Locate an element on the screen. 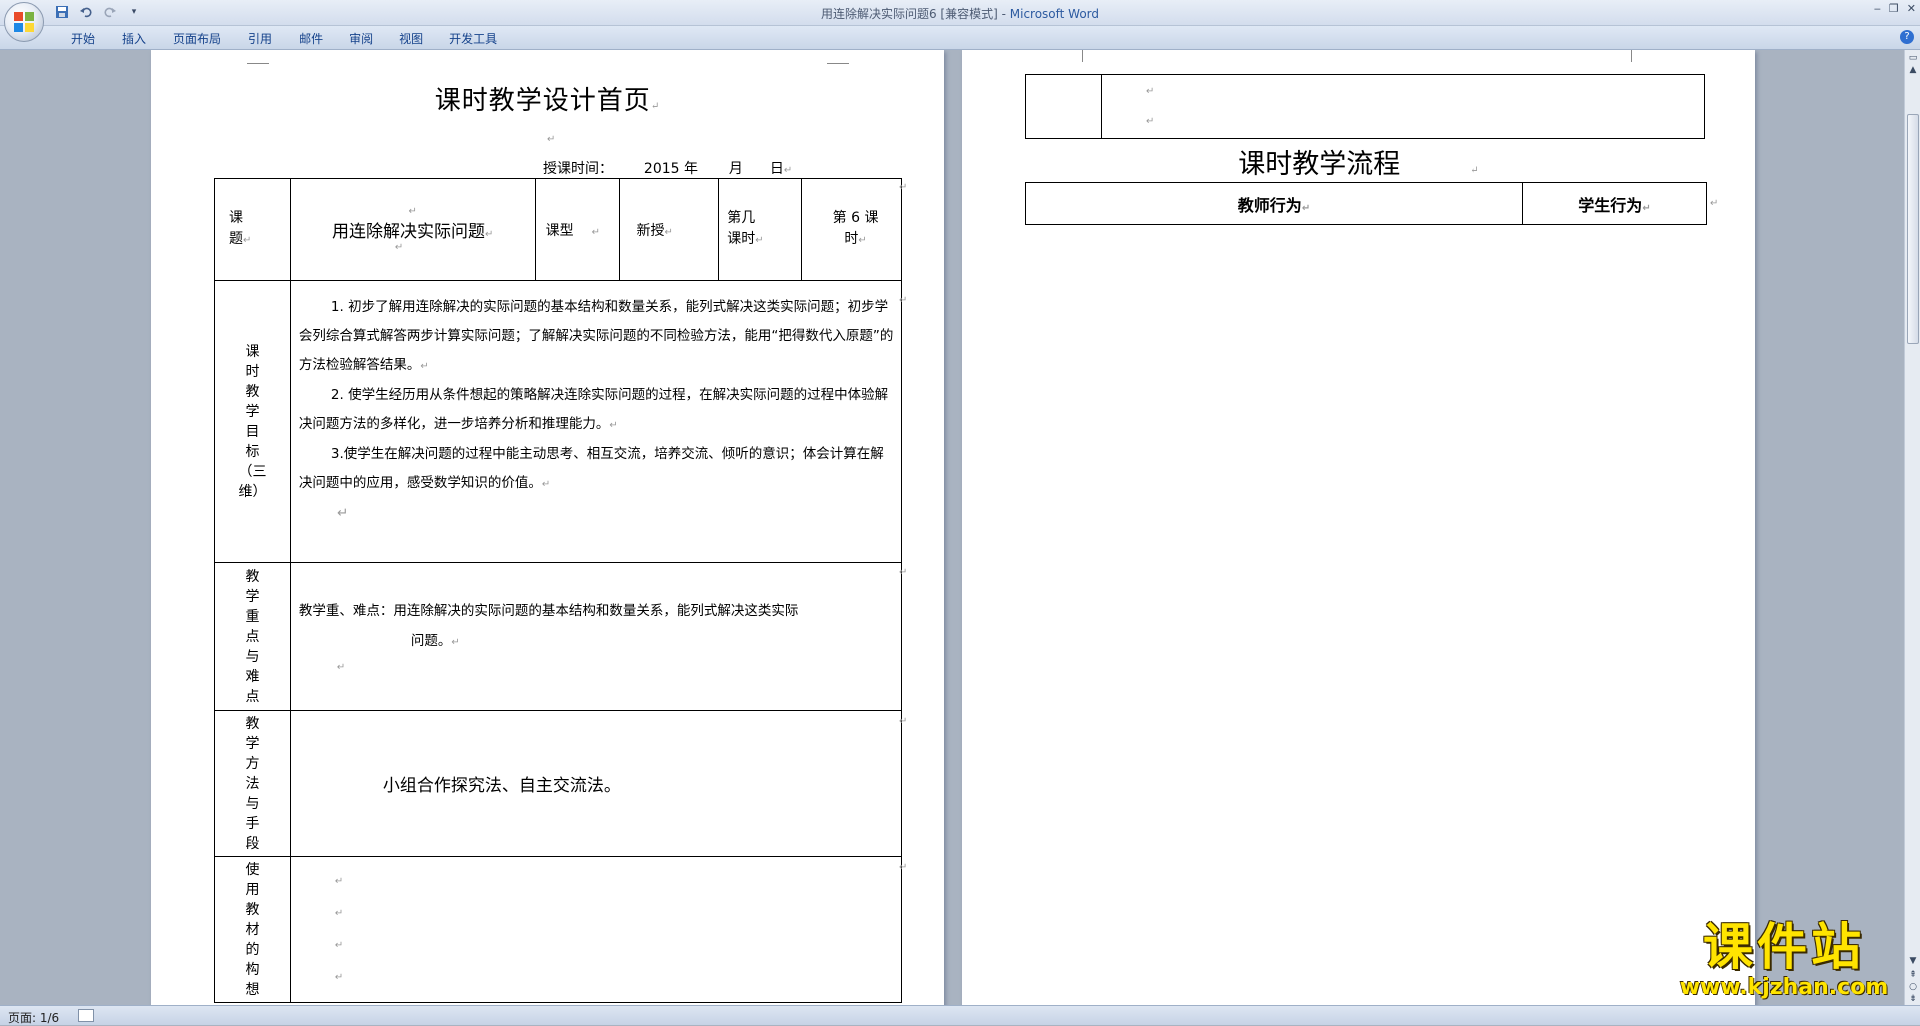  watermark-title: 课件站 is located at coordinates (1784, 947).